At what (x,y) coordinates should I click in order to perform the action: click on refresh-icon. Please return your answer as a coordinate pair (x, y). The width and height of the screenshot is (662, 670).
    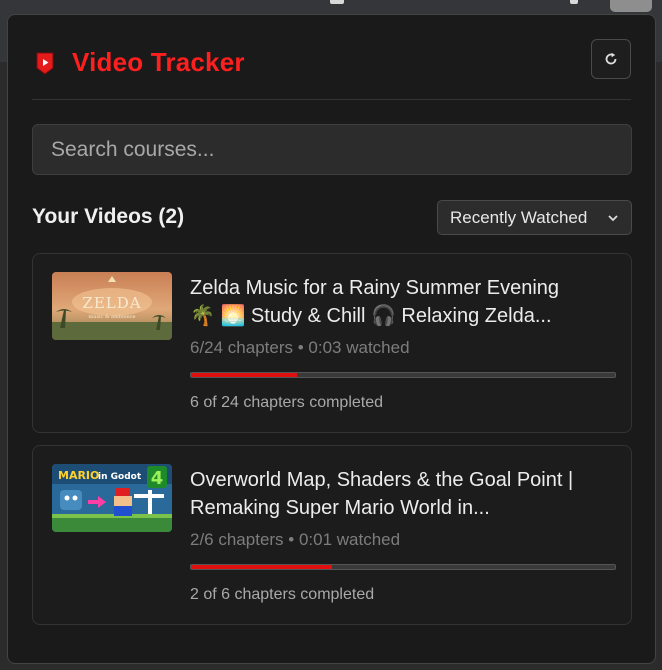
    Looking at the image, I should click on (611, 58).